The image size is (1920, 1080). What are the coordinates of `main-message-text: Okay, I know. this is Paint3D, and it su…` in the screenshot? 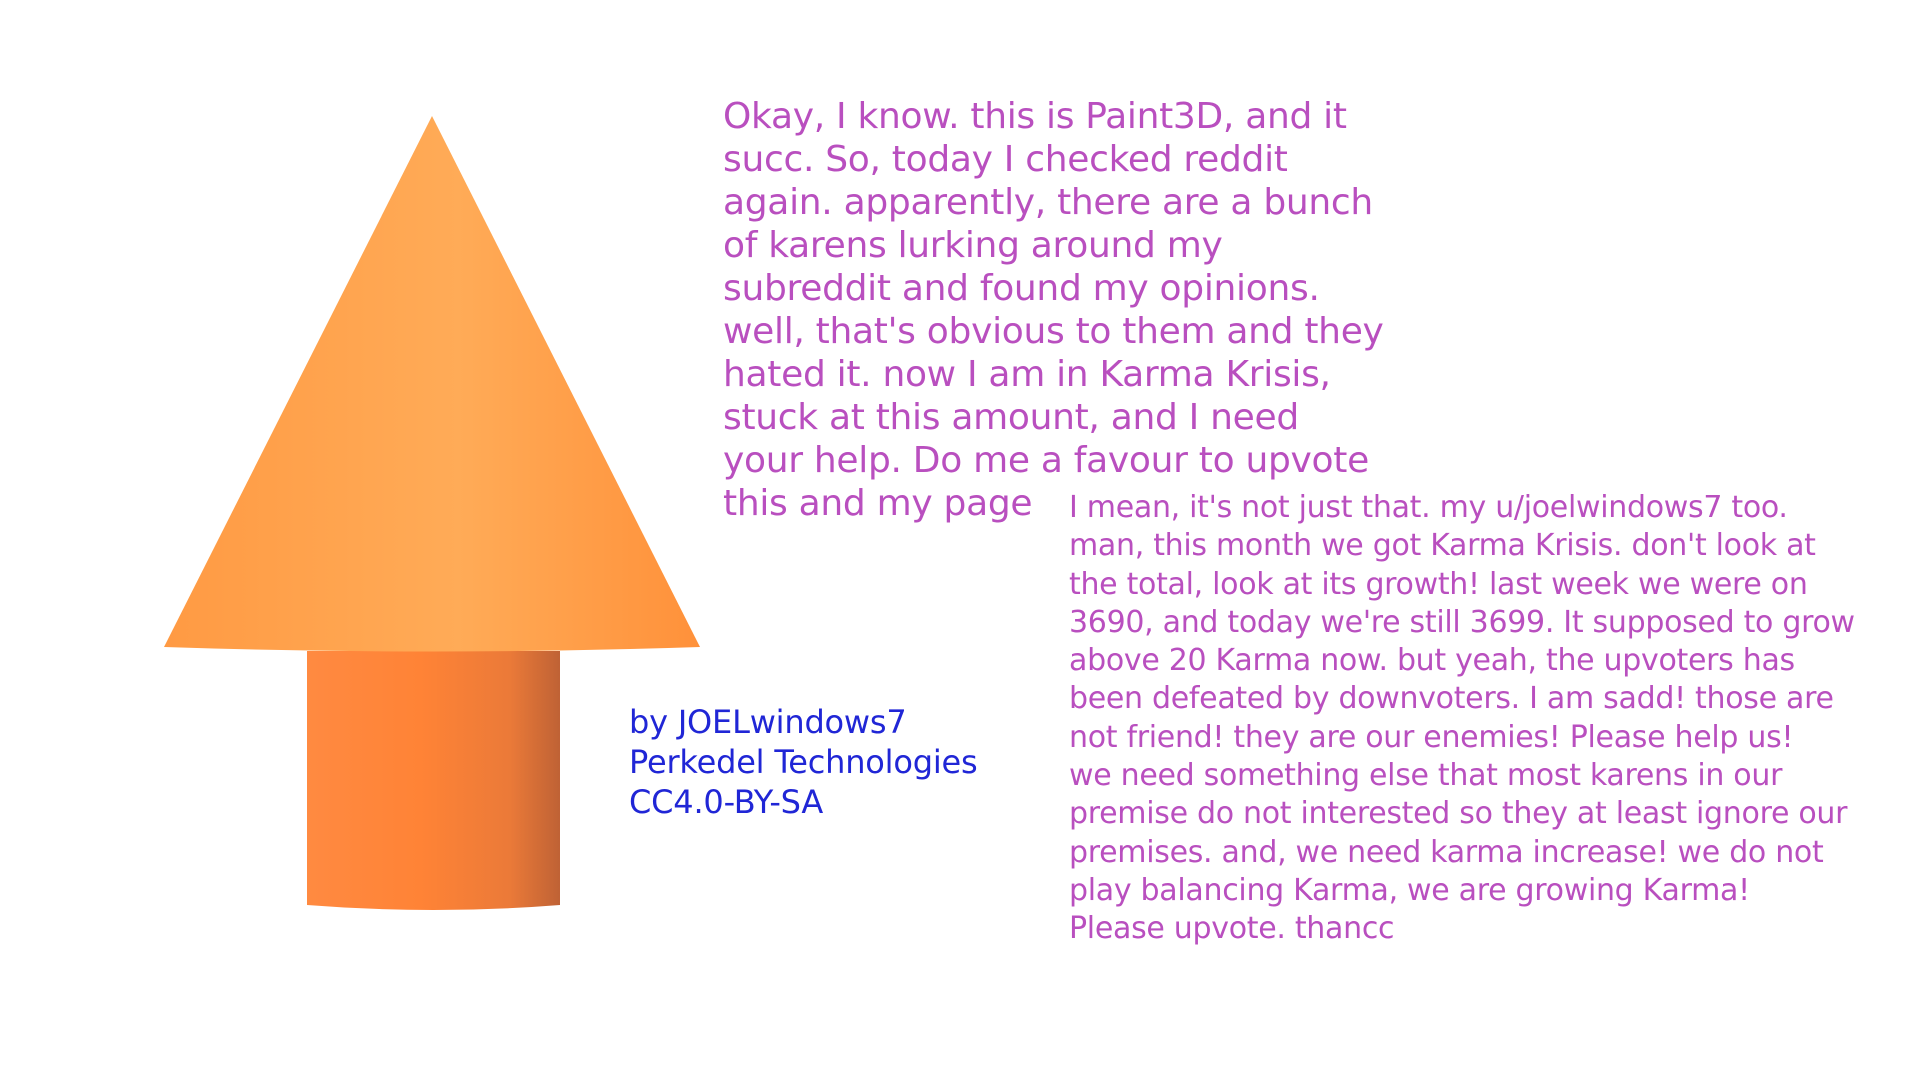 It's located at (1053, 310).